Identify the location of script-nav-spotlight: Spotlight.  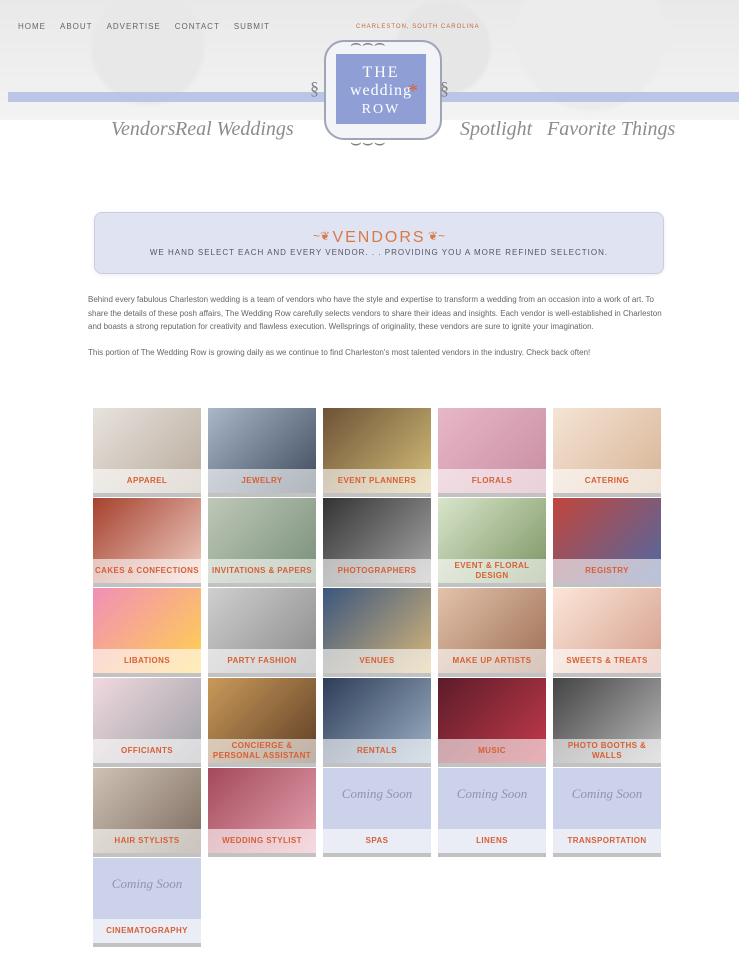
(496, 129).